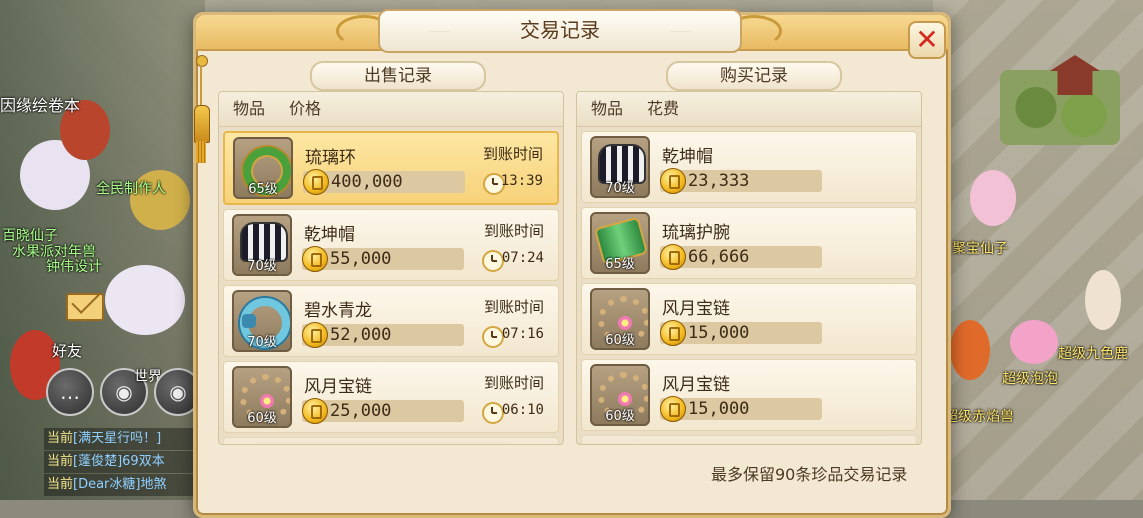 The image size is (1143, 518). I want to click on title-plate: 交易记录, so click(560, 31).